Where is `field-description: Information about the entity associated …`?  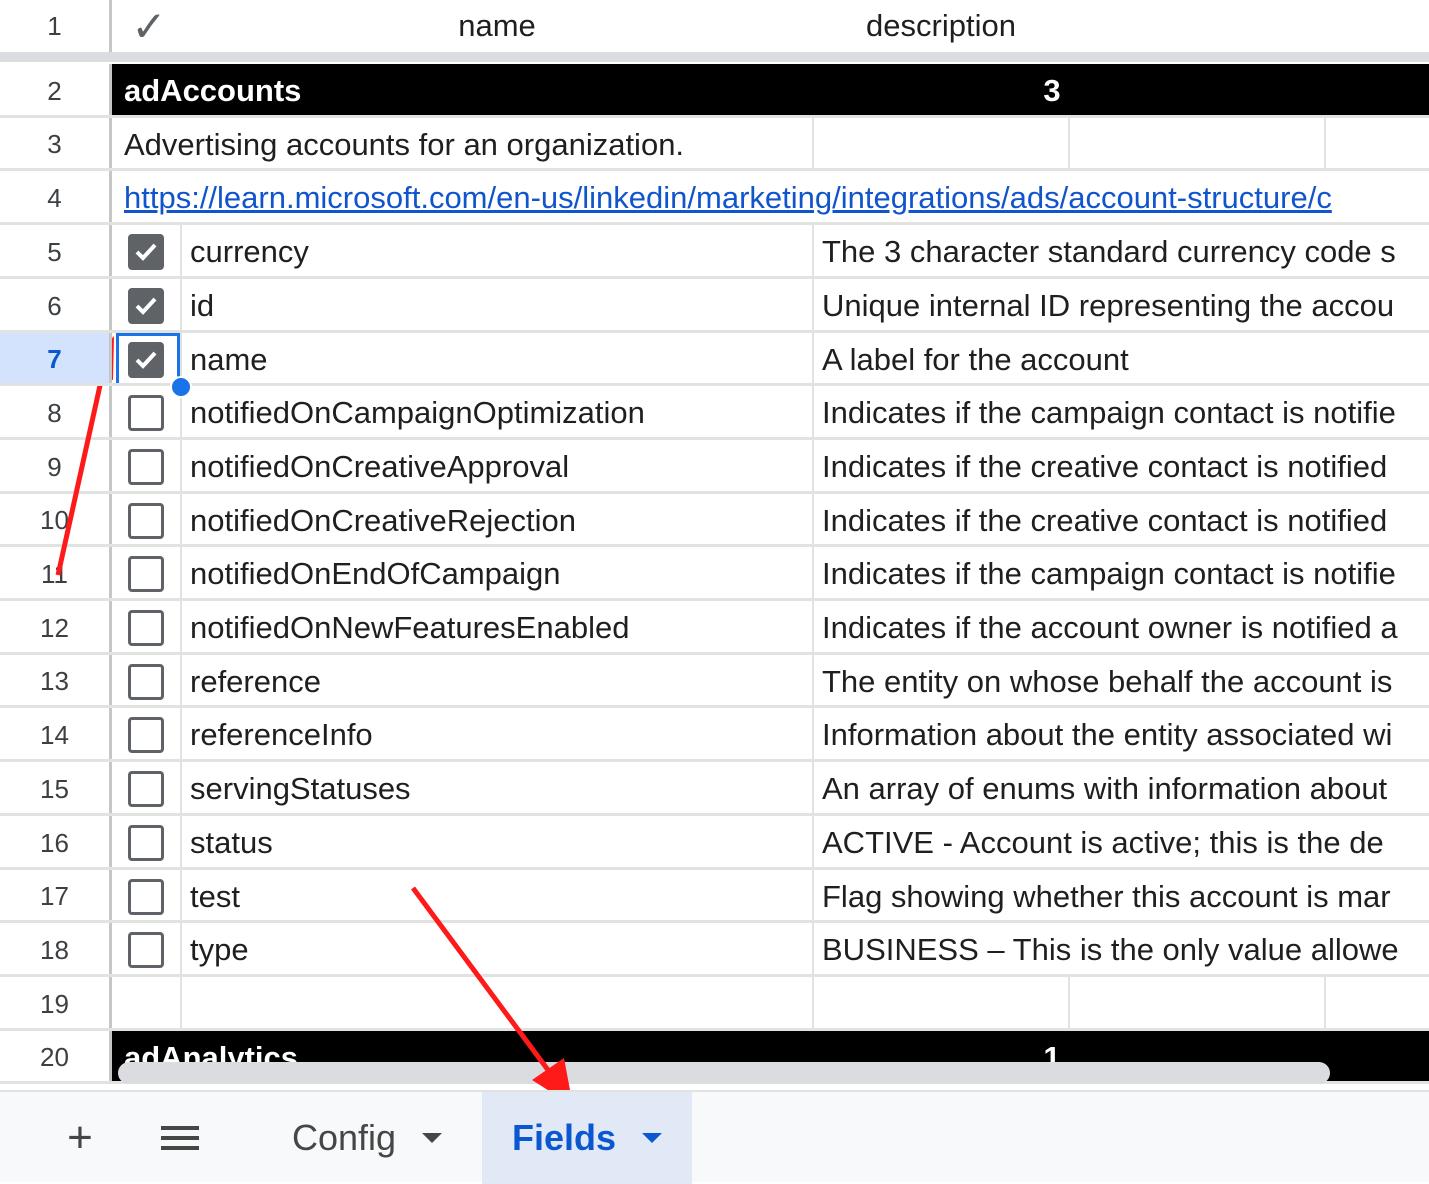 field-description: Information about the entity associated … is located at coordinates (1121, 735).